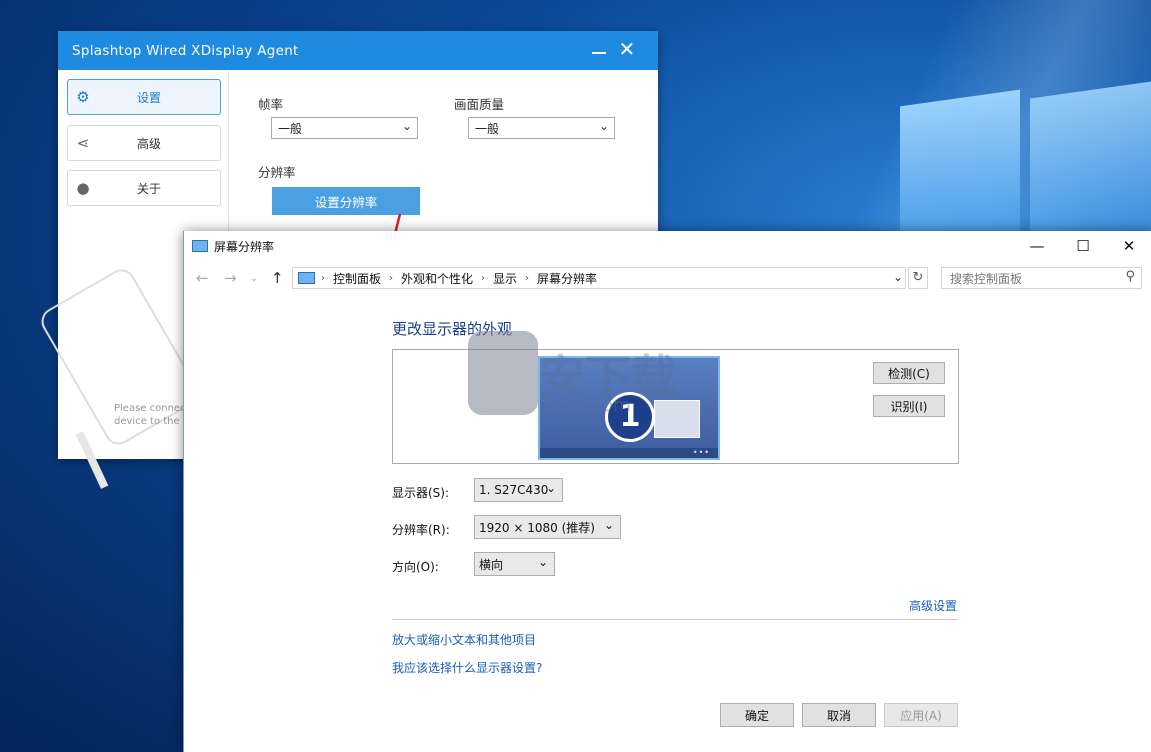 Image resolution: width=1151 pixels, height=752 pixels. I want to click on info-icon: ●, so click(83, 188).